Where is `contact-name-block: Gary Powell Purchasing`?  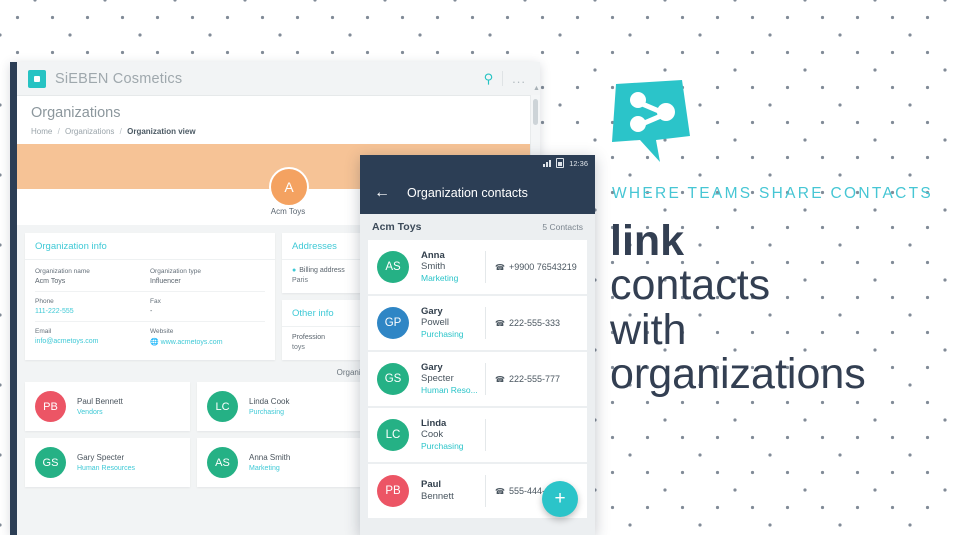
contact-name-block: Gary Powell Purchasing is located at coordinates (453, 323).